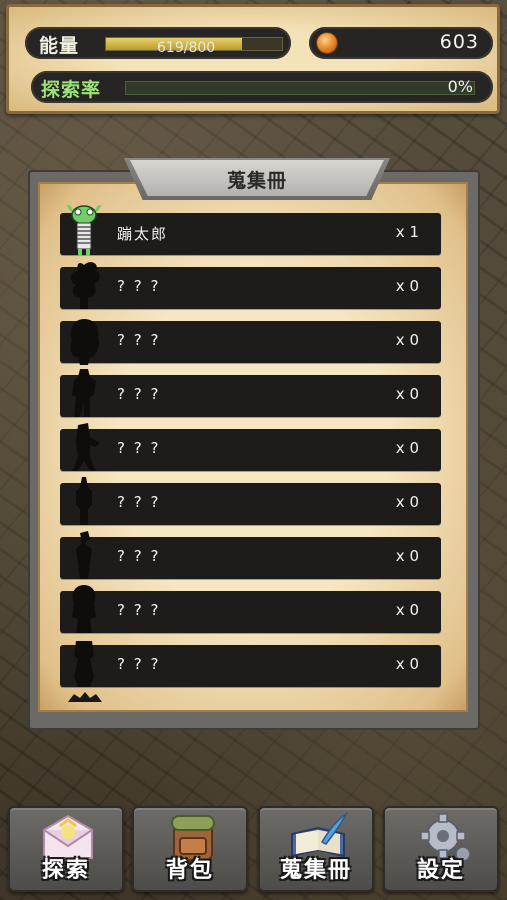  I want to click on explore-rate-bar, so click(300, 88).